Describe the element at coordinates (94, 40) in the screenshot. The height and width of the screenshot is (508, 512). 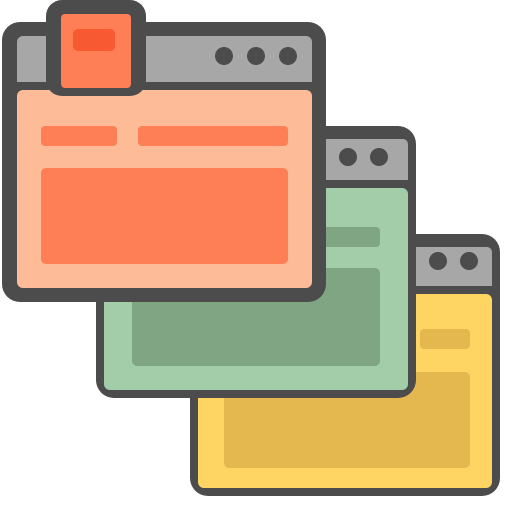
I see `front-window-tab-marker` at that location.